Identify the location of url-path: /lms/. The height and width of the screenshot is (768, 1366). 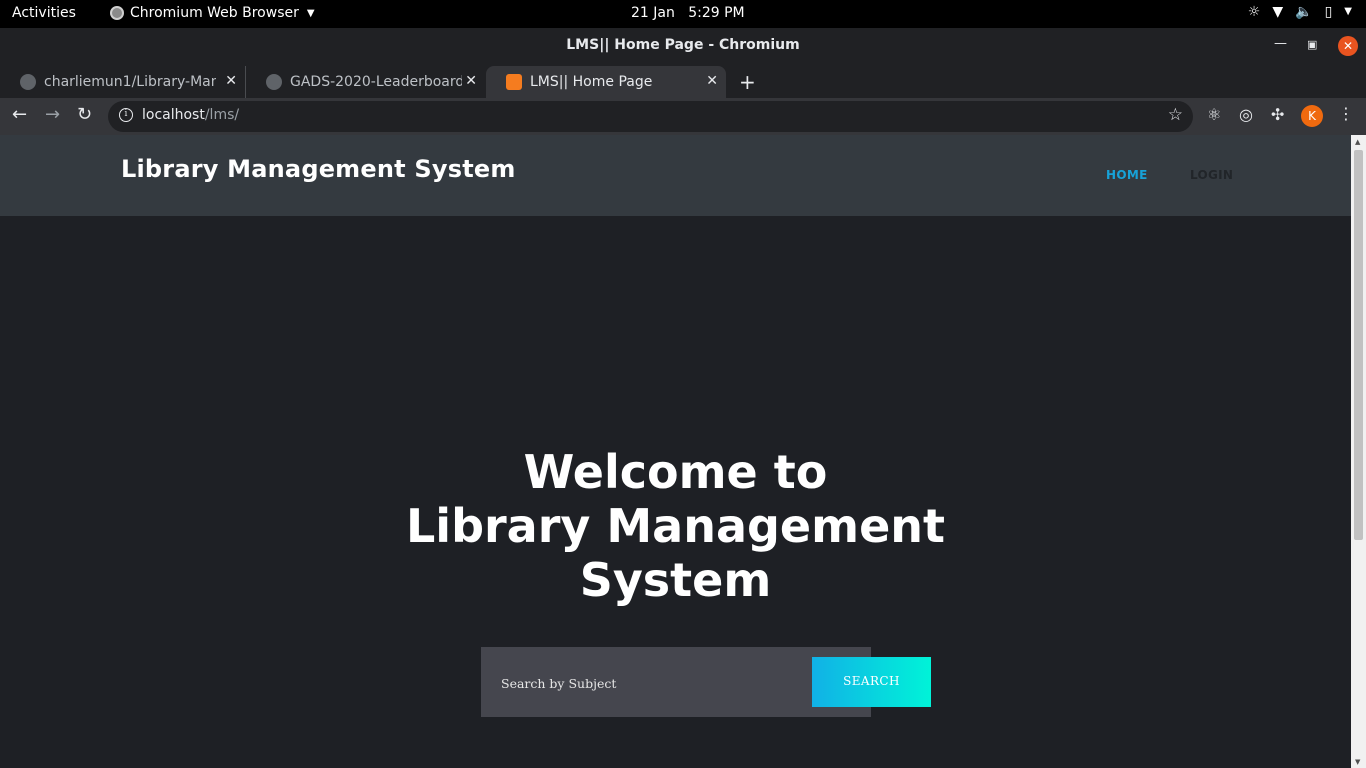
(222, 115).